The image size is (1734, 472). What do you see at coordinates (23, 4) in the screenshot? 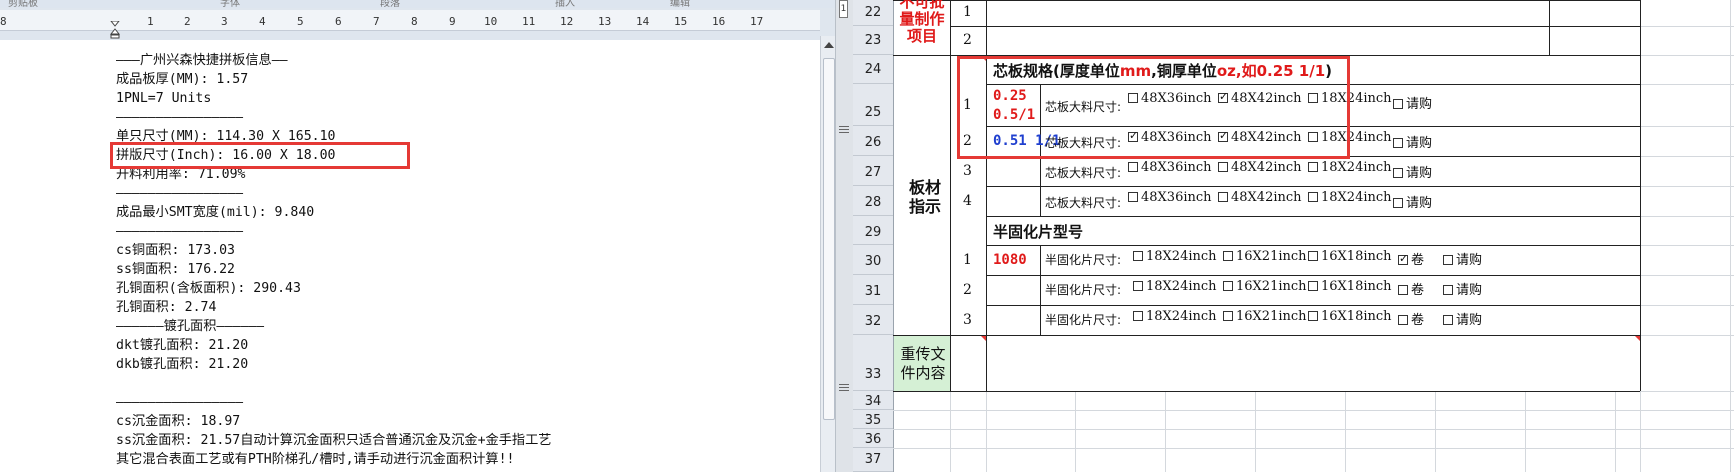
I see `ribbon-group-clipboard: 剪贴板` at bounding box center [23, 4].